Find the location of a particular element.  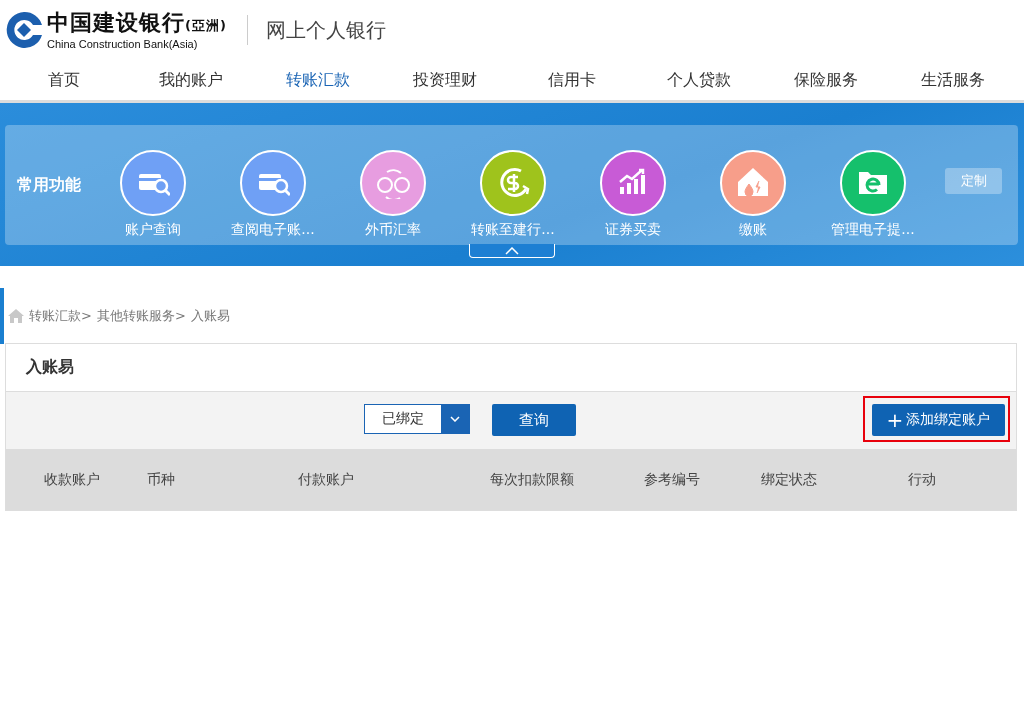

nav-tab: 个人贷款 is located at coordinates (698, 80).